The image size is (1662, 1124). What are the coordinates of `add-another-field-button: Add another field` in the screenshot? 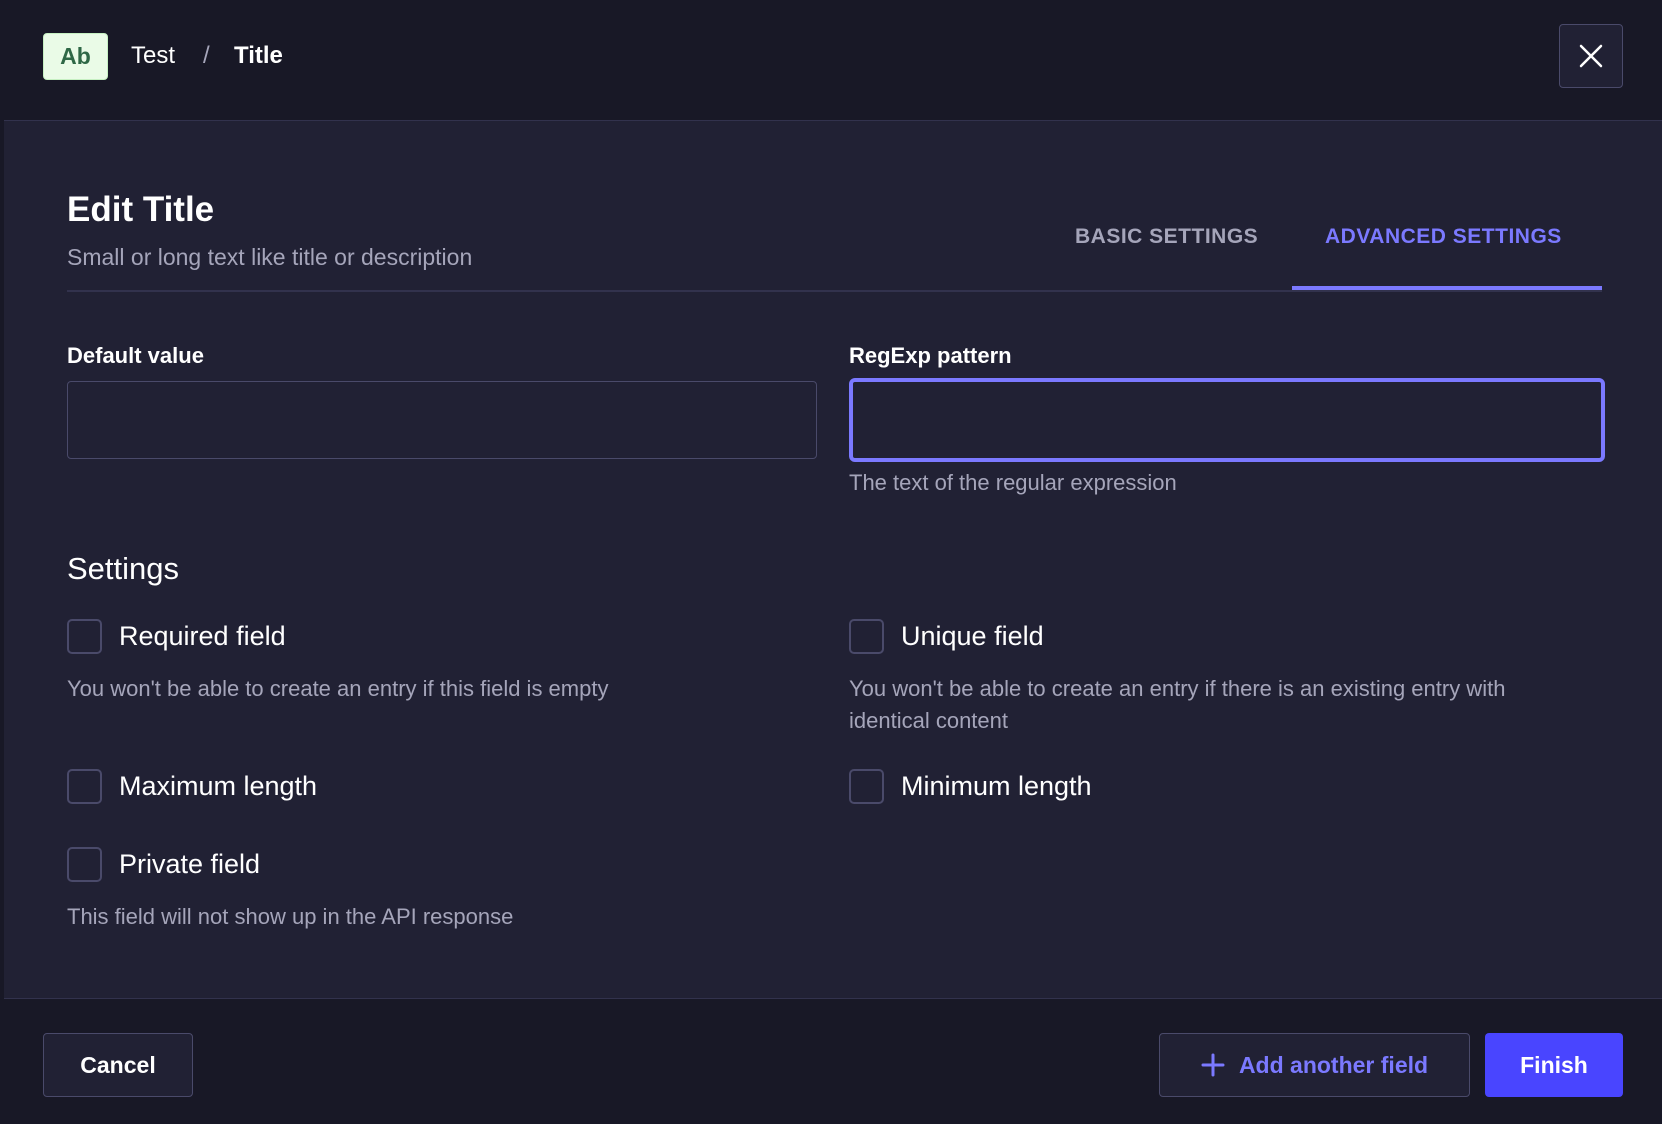 It's located at (1314, 1065).